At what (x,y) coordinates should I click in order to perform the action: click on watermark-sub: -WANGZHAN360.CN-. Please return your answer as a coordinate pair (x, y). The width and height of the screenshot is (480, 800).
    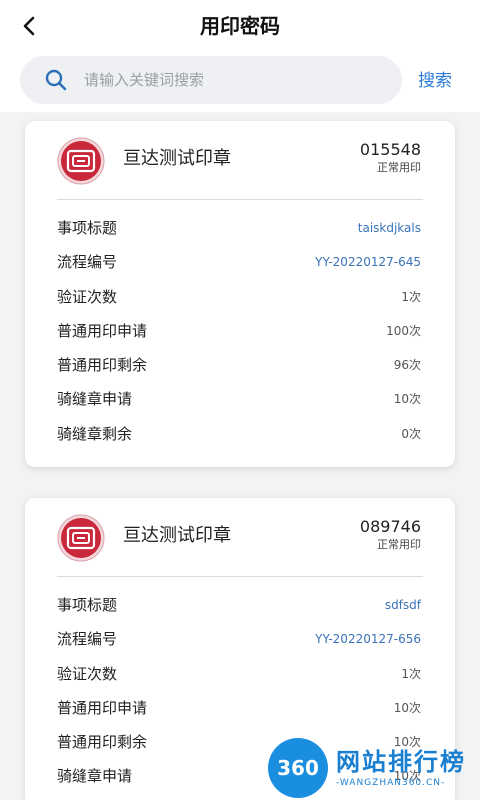
    Looking at the image, I should click on (391, 783).